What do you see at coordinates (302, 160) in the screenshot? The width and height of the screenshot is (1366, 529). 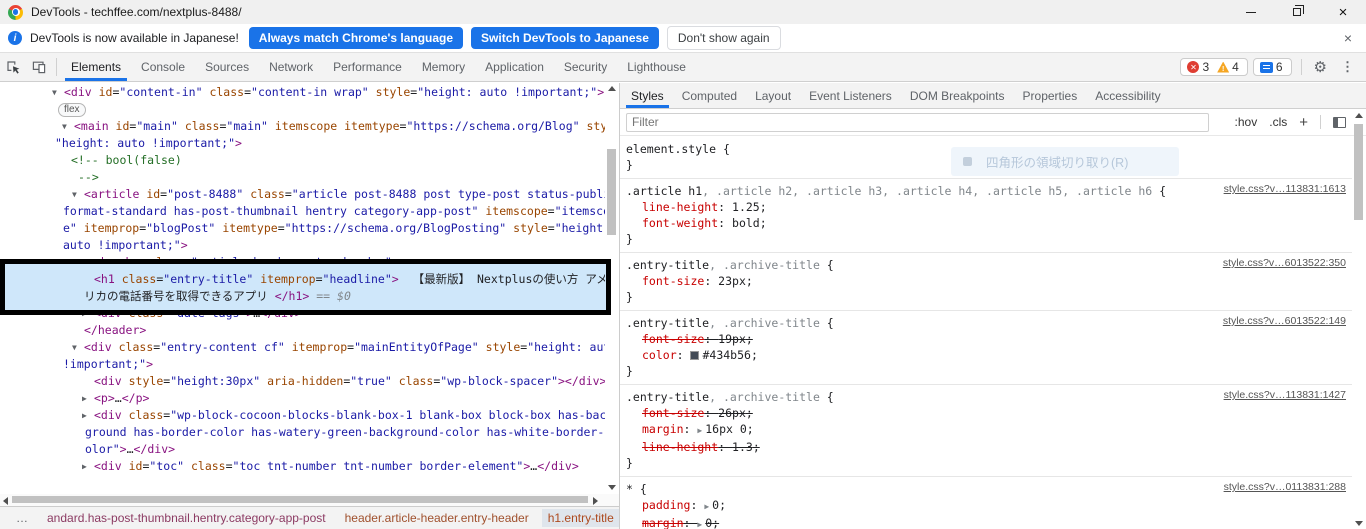 I see `dom-tree-row: <!-- bool(false)` at bounding box center [302, 160].